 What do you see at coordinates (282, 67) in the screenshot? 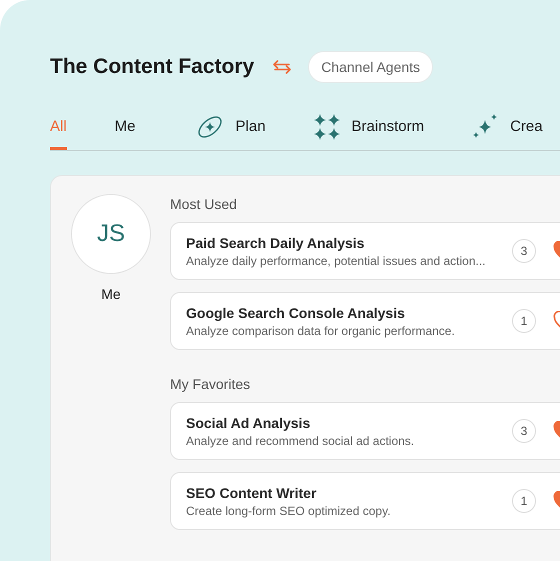
I see `swap-arrows-icon` at bounding box center [282, 67].